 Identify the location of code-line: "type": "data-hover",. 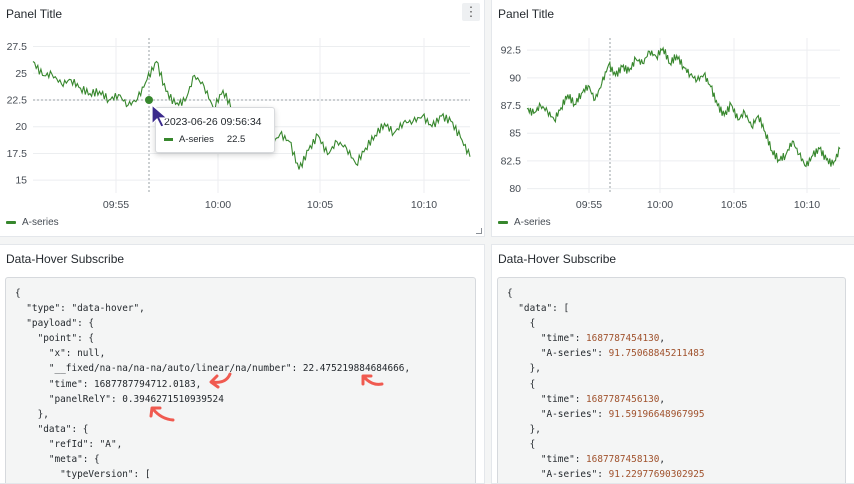
(80, 309).